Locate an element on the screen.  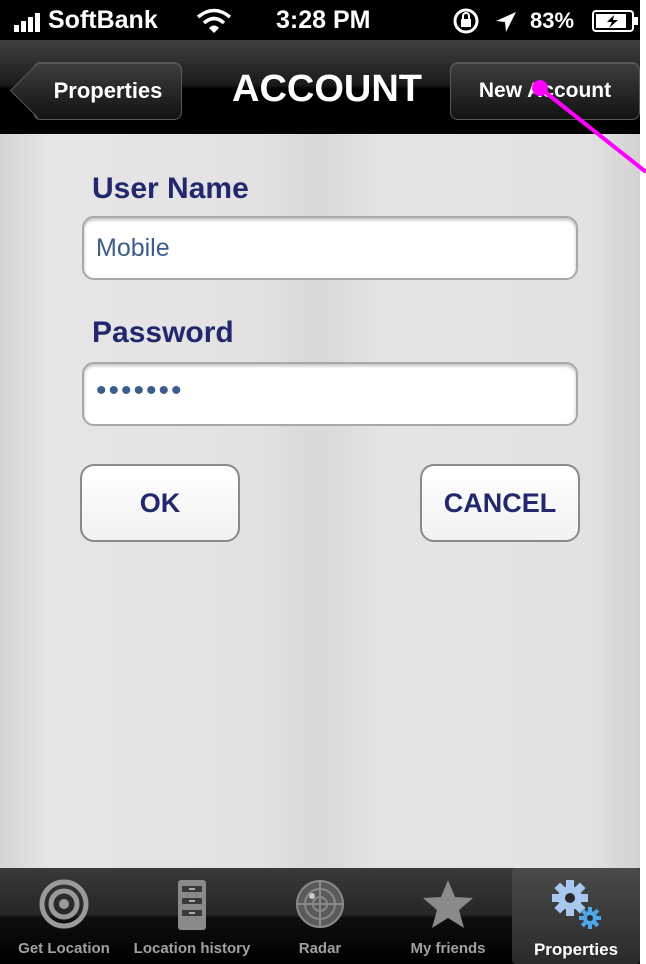
tab-radar: Radar is located at coordinates (320, 916).